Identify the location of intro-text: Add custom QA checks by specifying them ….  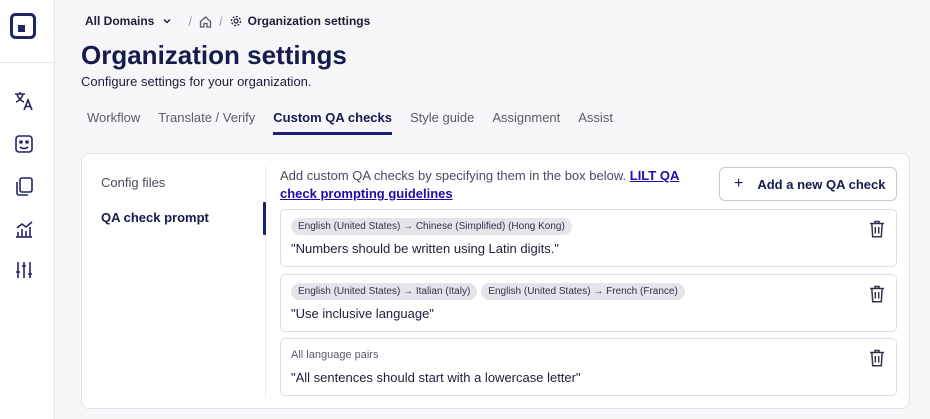
(490, 185).